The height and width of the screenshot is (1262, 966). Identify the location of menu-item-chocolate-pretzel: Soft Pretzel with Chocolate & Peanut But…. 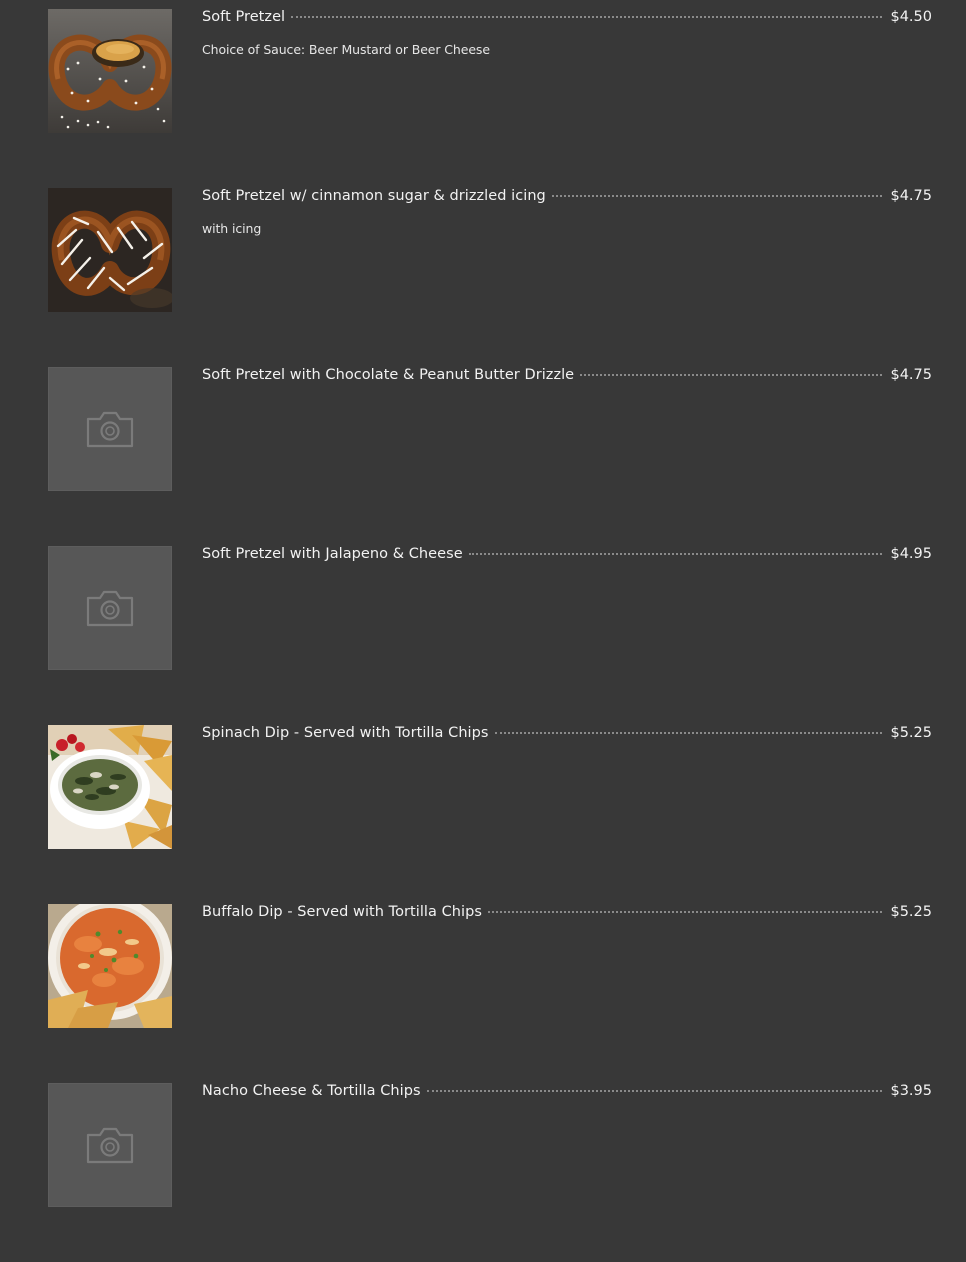
(490, 429).